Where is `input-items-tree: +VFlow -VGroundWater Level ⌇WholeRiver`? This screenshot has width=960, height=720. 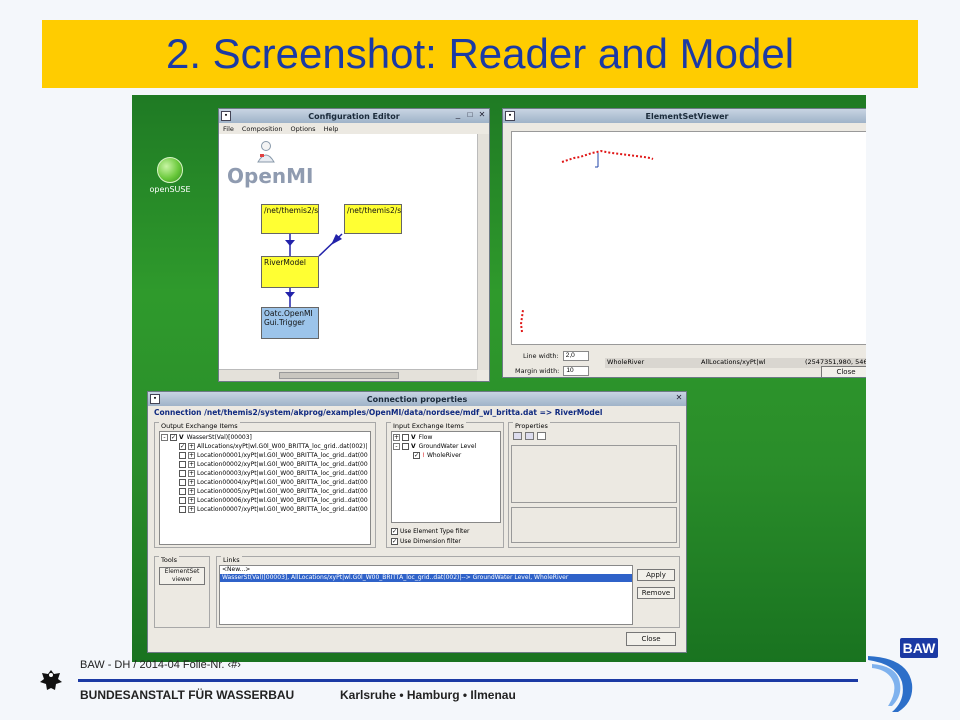
input-items-tree: +VFlow -VGroundWater Level ⌇WholeRiver is located at coordinates (446, 477).